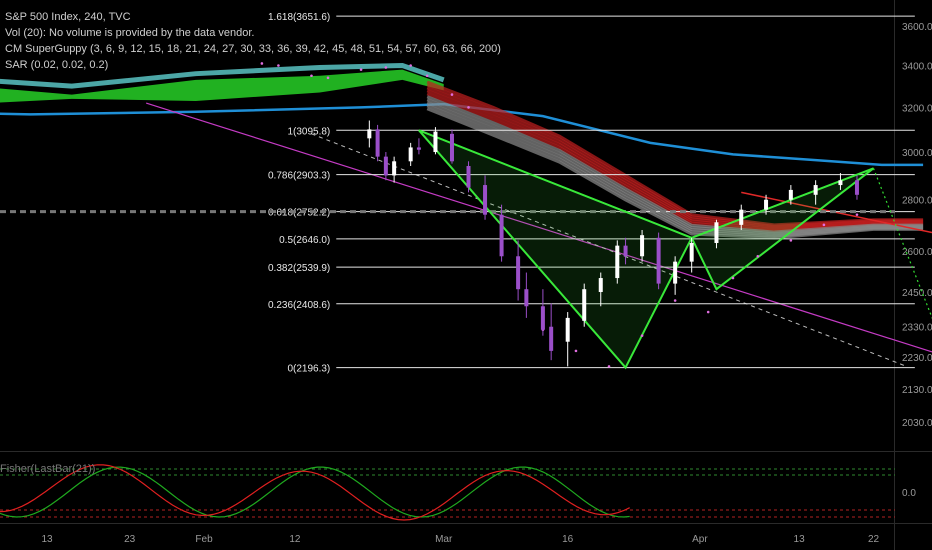 The image size is (932, 550). What do you see at coordinates (568, 539) in the screenshot?
I see `time-axis-label: 16` at bounding box center [568, 539].